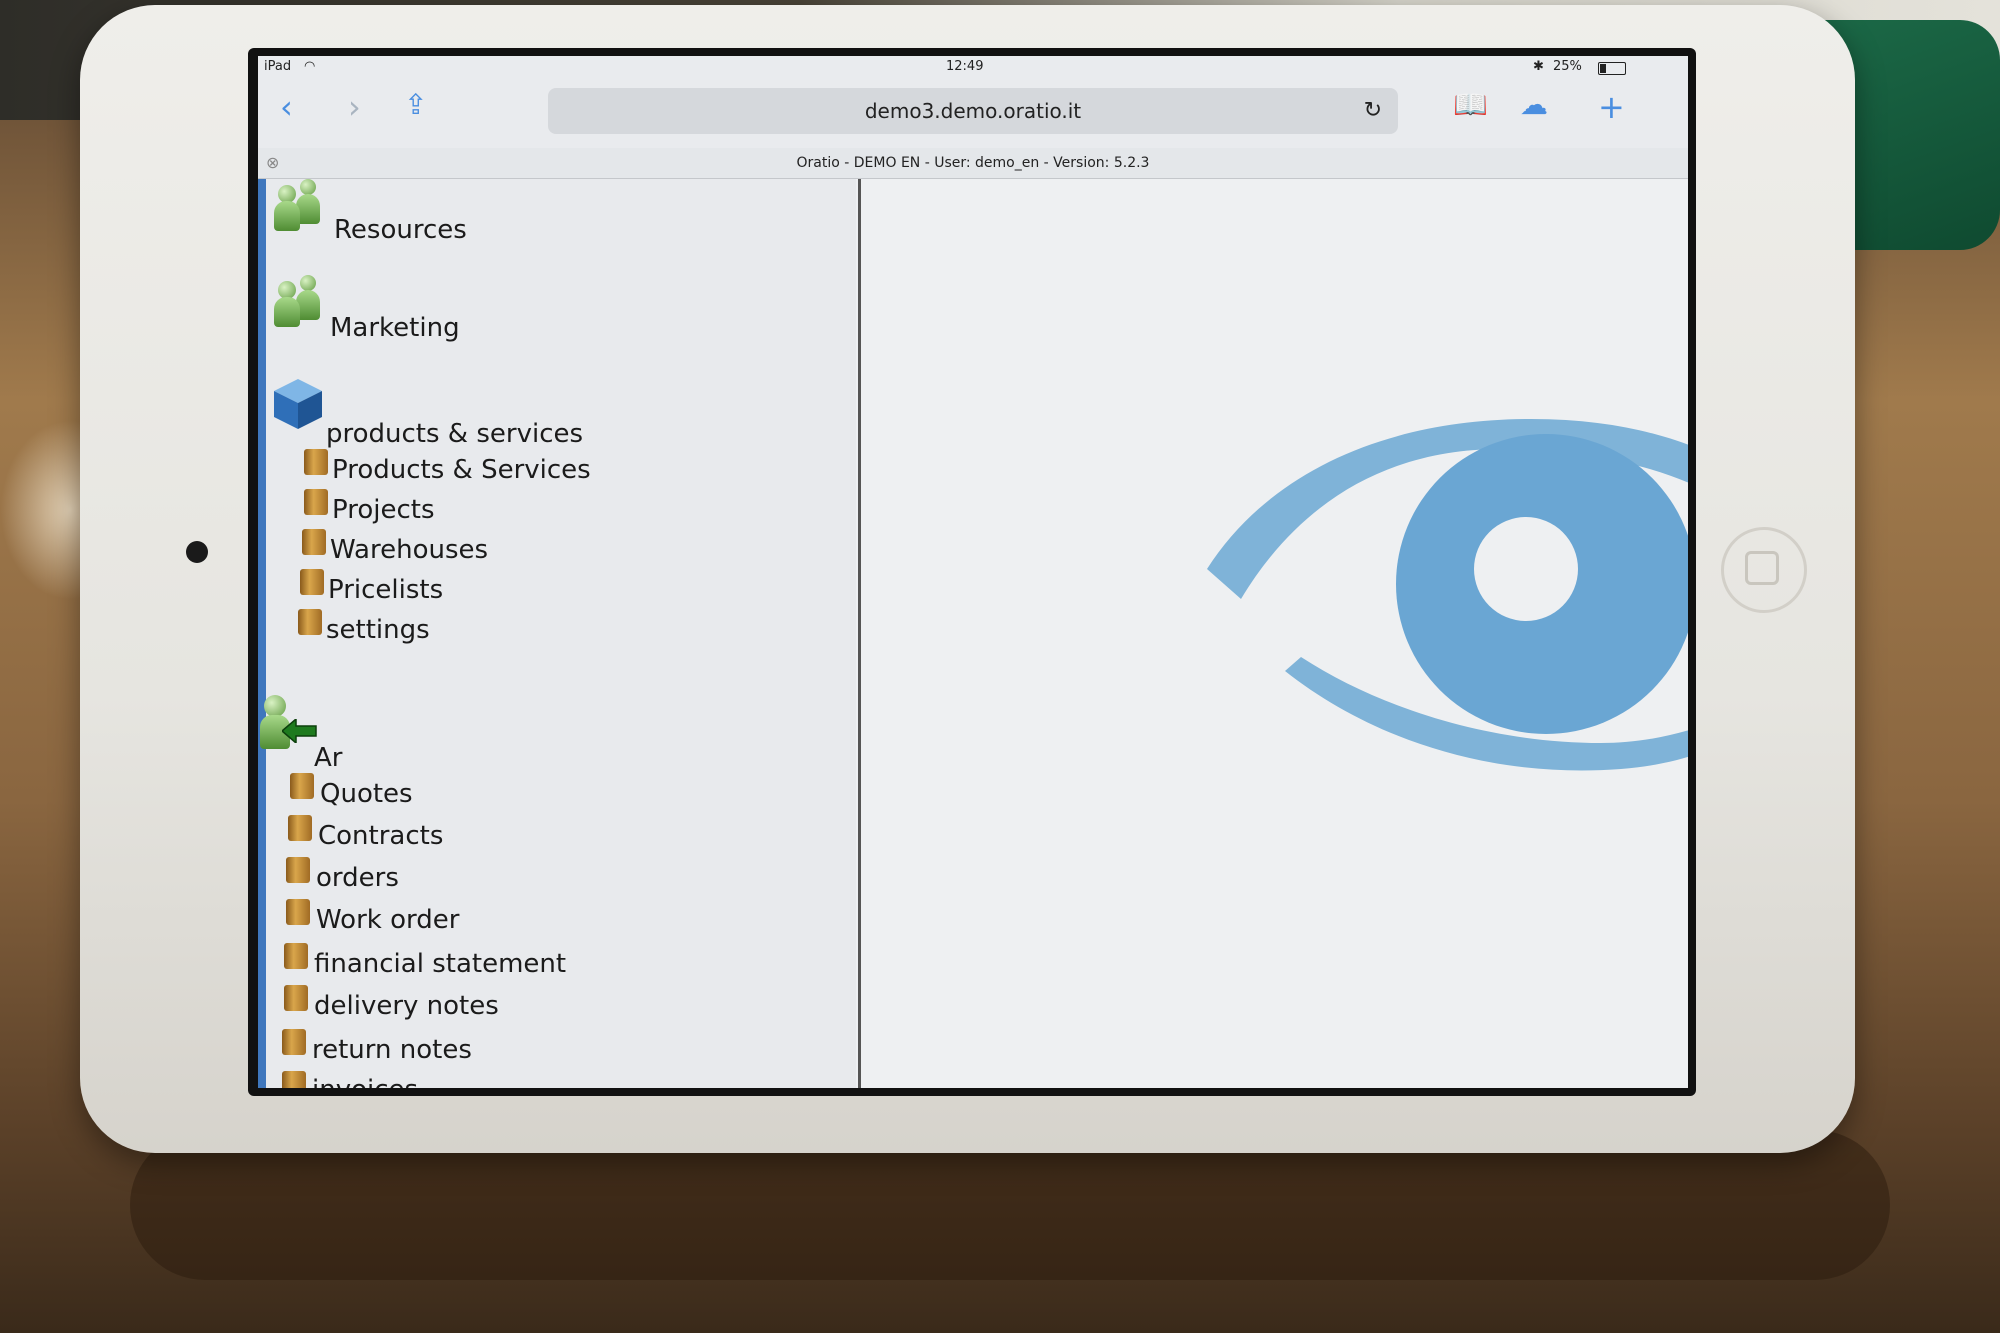 The height and width of the screenshot is (1333, 2000). What do you see at coordinates (385, 590) in the screenshot?
I see `menu-item-pricelists: Pricelists` at bounding box center [385, 590].